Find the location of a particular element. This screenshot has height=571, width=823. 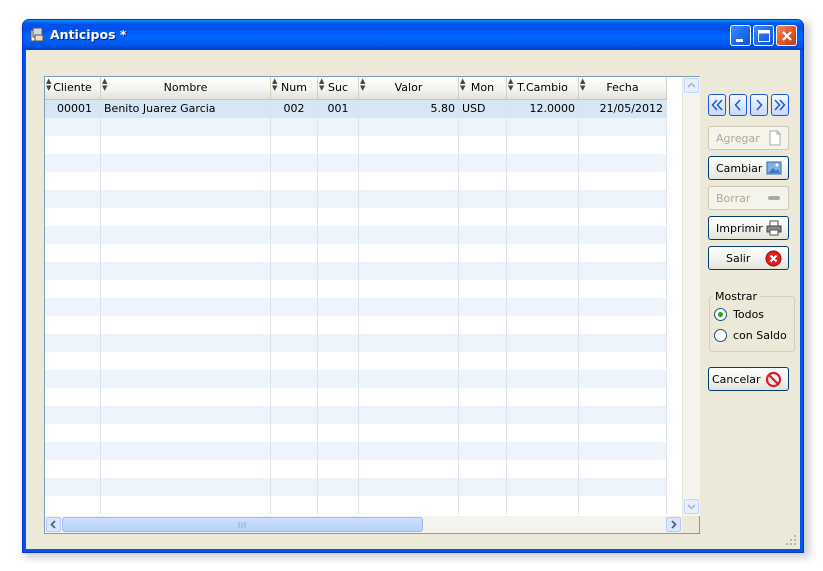

scroll-left-button is located at coordinates (53, 524).